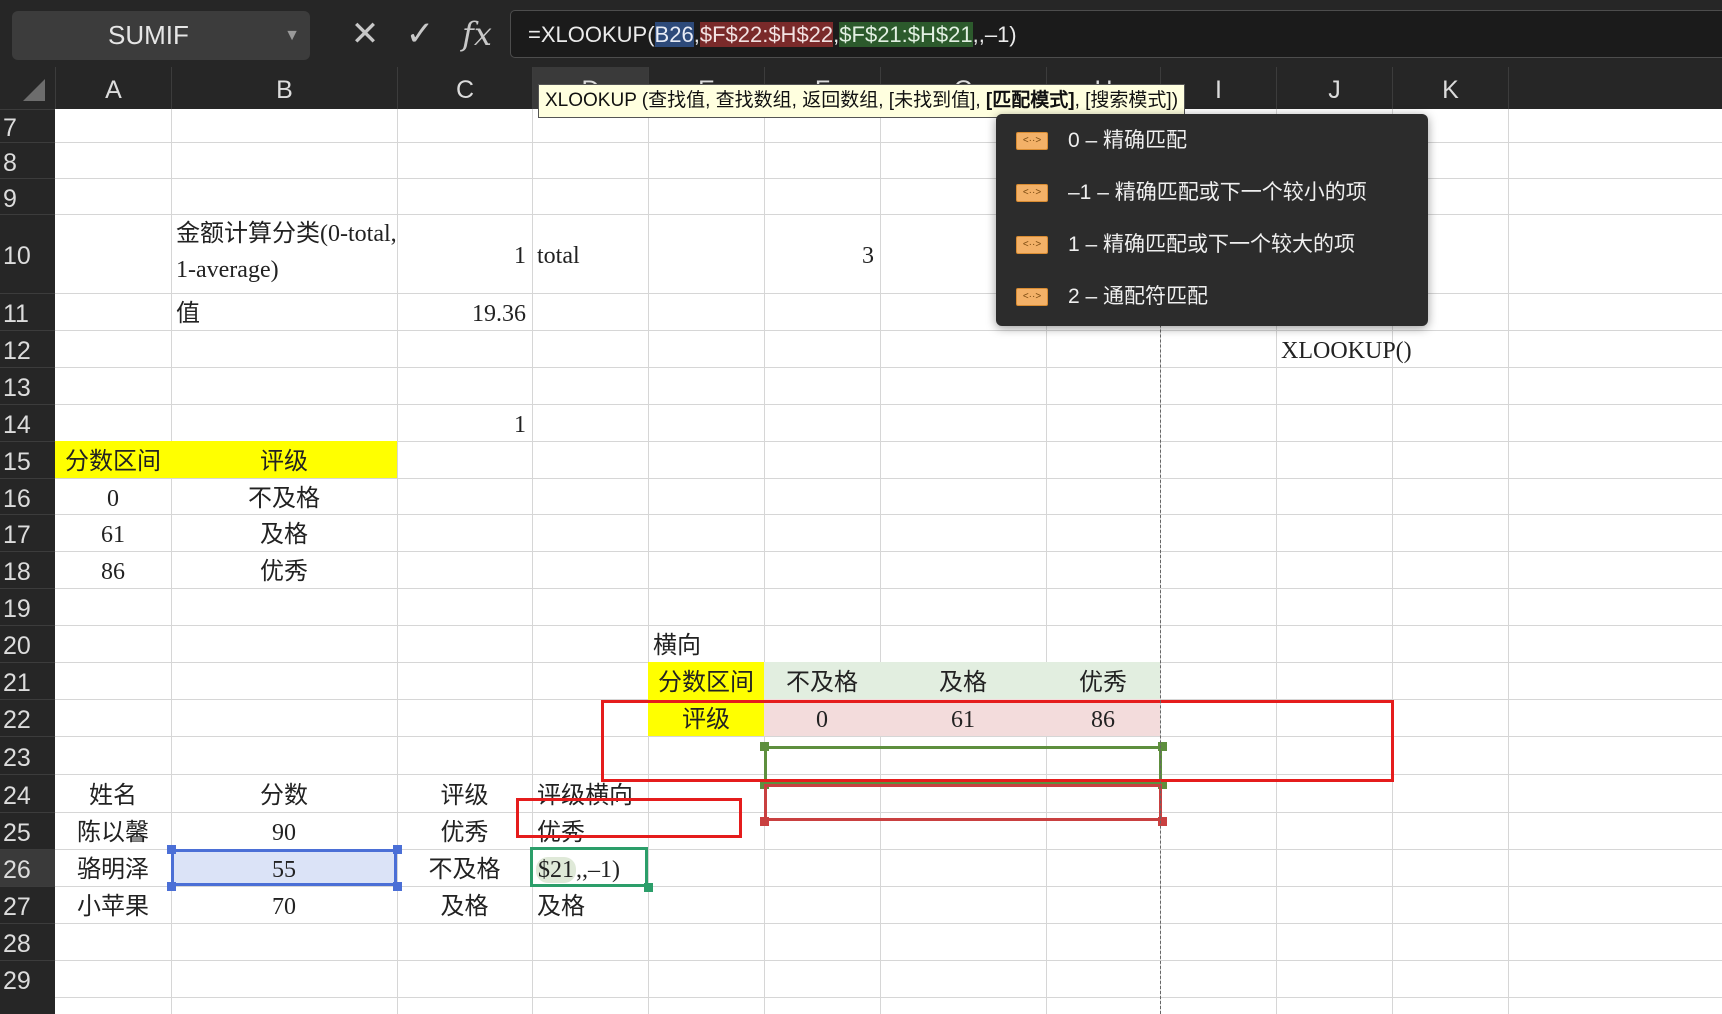 This screenshot has width=1722, height=1014. What do you see at coordinates (477, 34) in the screenshot?
I see `insert-function-icon: fx` at bounding box center [477, 34].